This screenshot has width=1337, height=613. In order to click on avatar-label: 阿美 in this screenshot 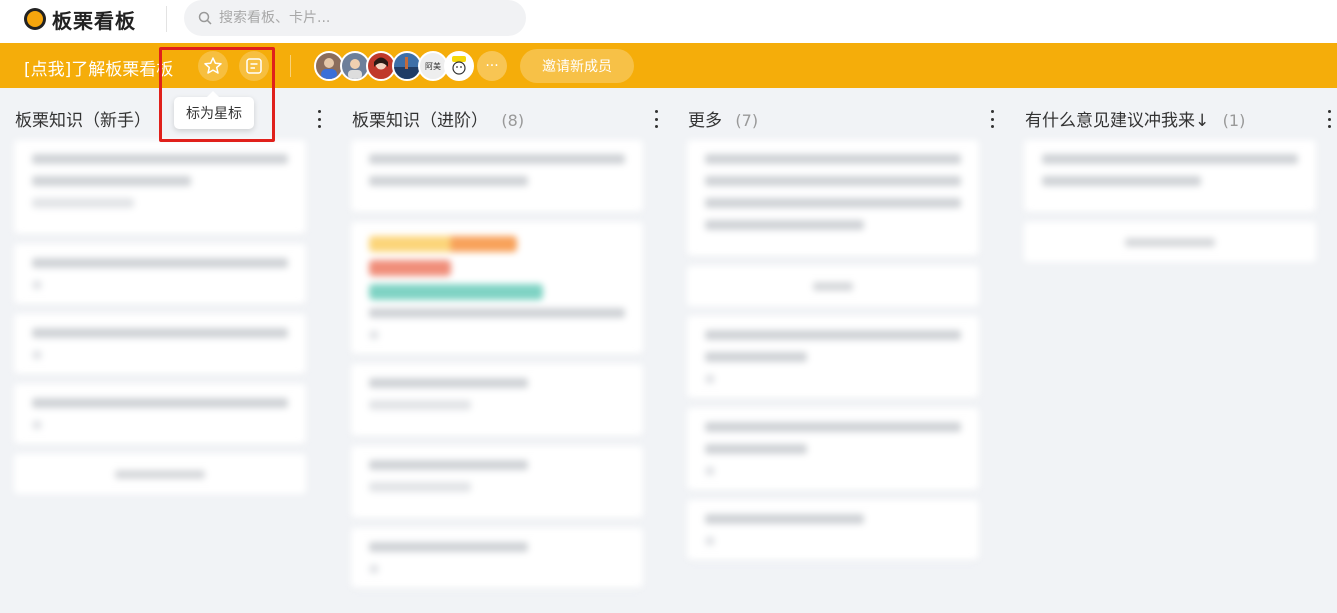, I will do `click(433, 66)`.